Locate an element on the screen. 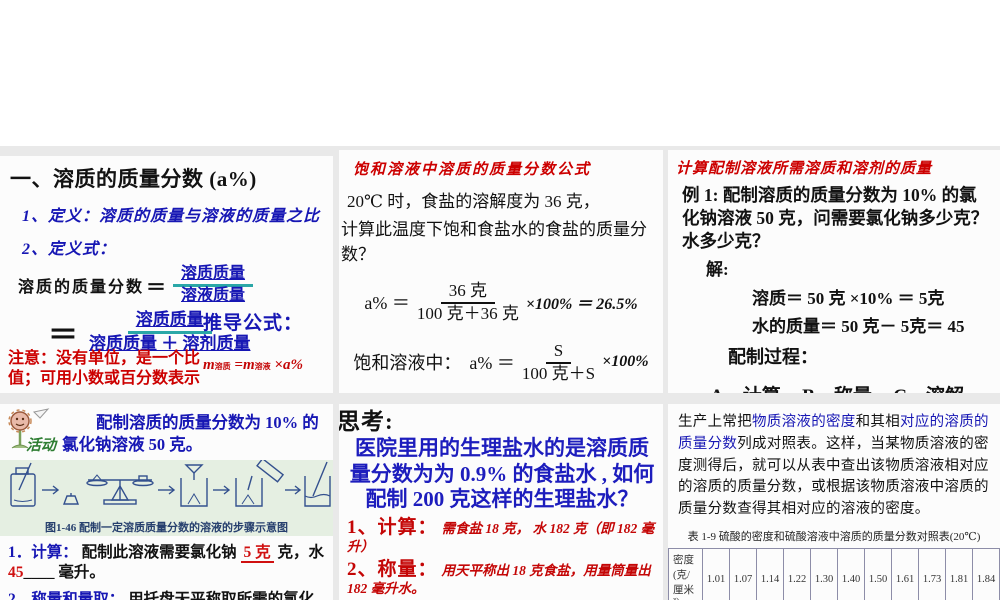 This screenshot has height=600, width=1000. step-calculate: A、计算 is located at coordinates (745, 387).